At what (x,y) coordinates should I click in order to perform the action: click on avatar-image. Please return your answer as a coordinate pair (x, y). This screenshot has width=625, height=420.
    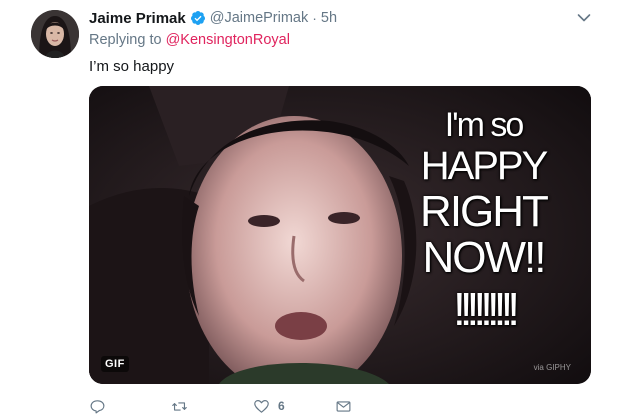
    Looking at the image, I should click on (55, 34).